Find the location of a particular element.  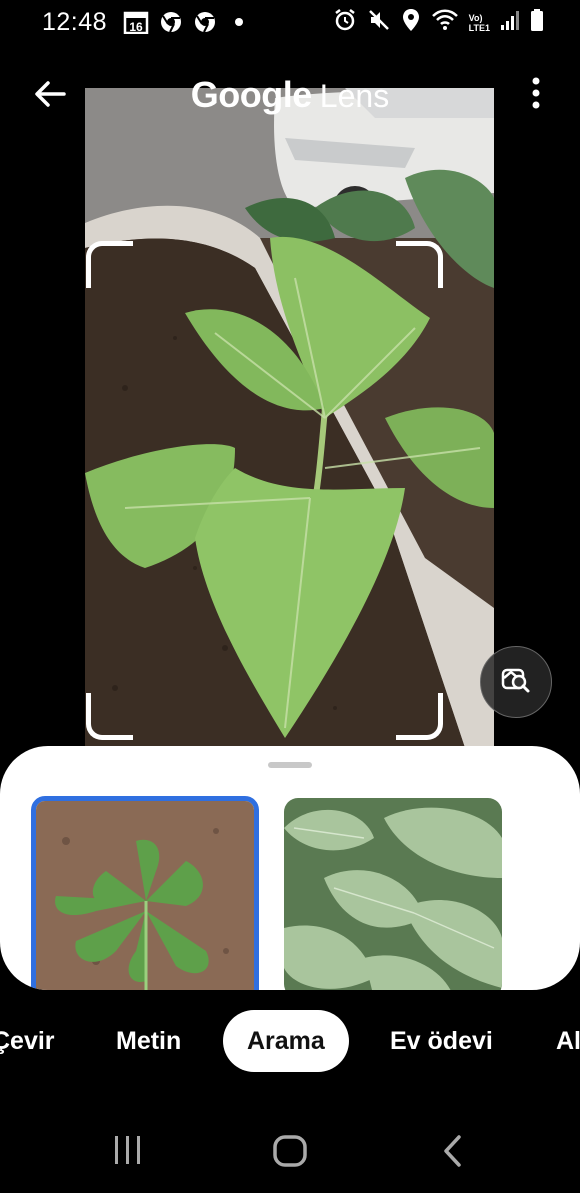

network-label: Vo) LTE1 is located at coordinates (479, 23).